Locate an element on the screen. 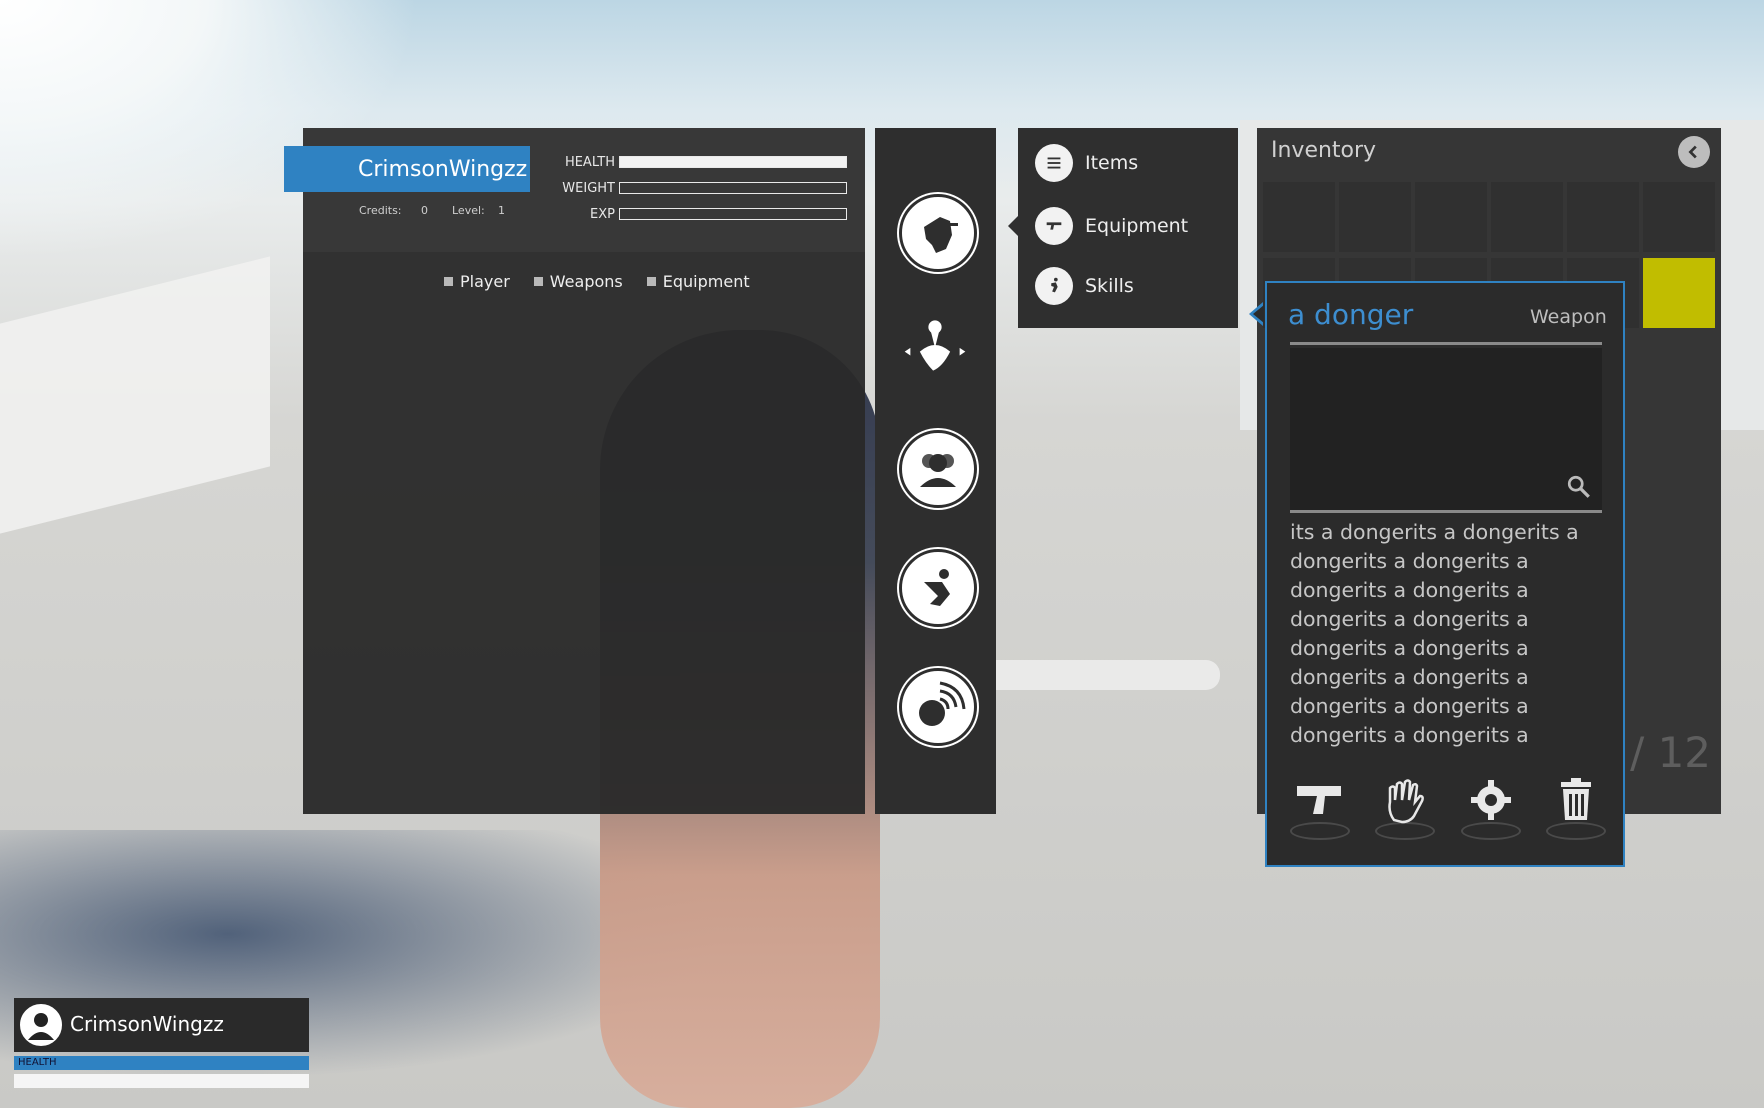  hud-secondary-bar is located at coordinates (161, 1081).